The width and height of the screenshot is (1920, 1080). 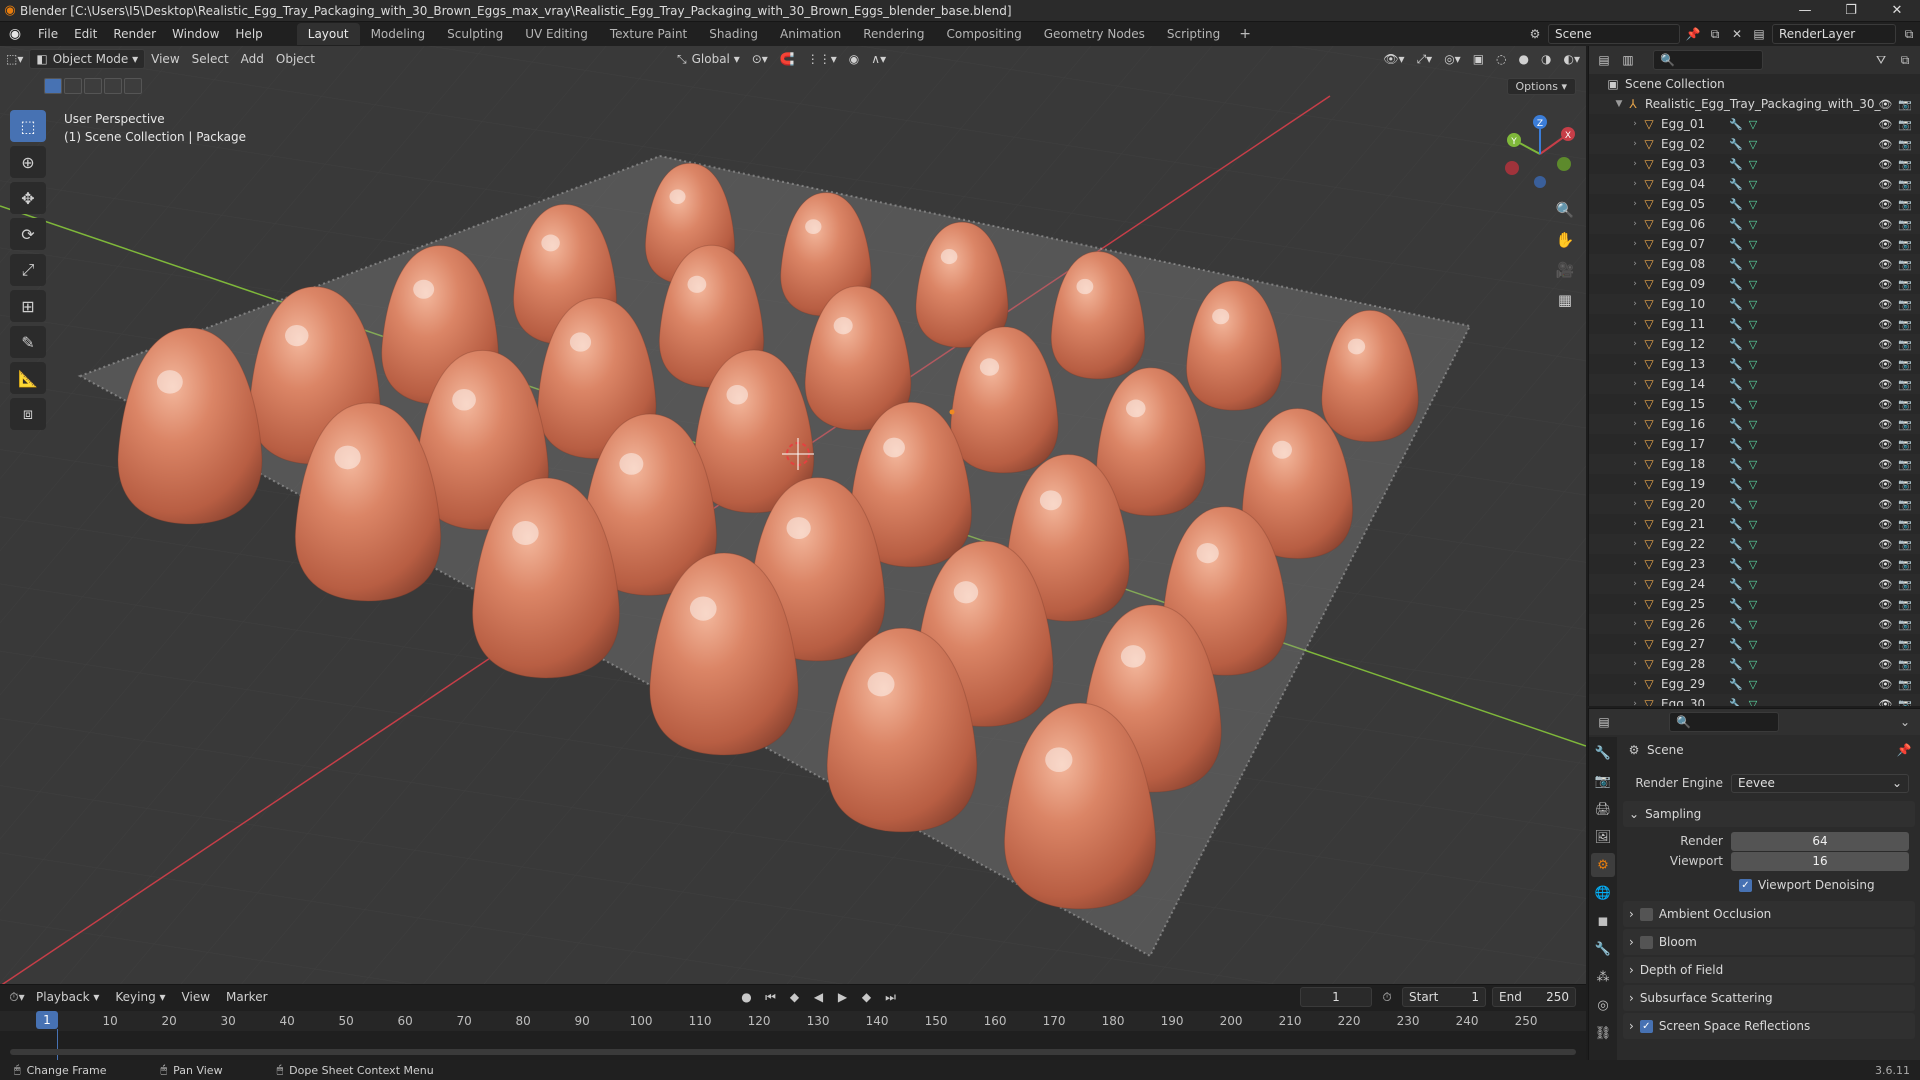 What do you see at coordinates (28, 342) in the screenshot?
I see `annotate-icon: ✎` at bounding box center [28, 342].